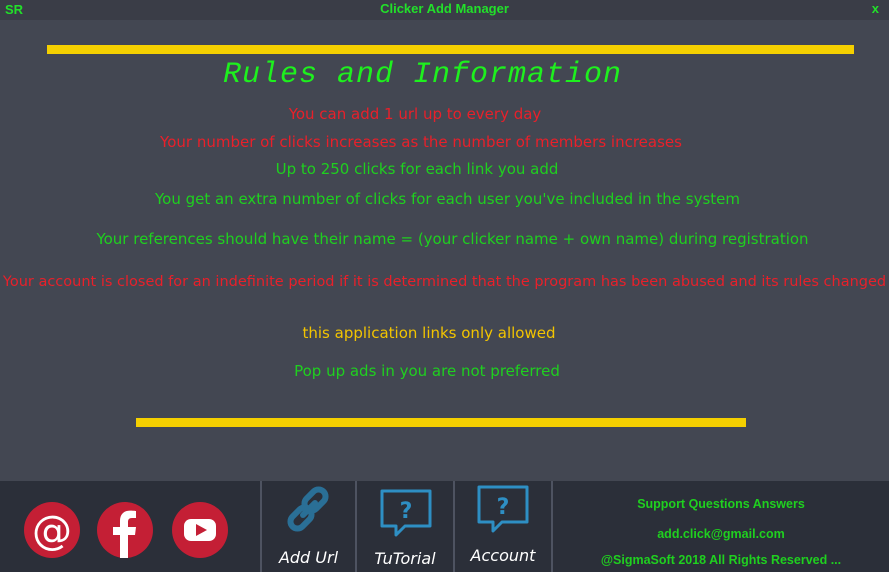  I want to click on rules-heading: Rules and Information, so click(422, 75).